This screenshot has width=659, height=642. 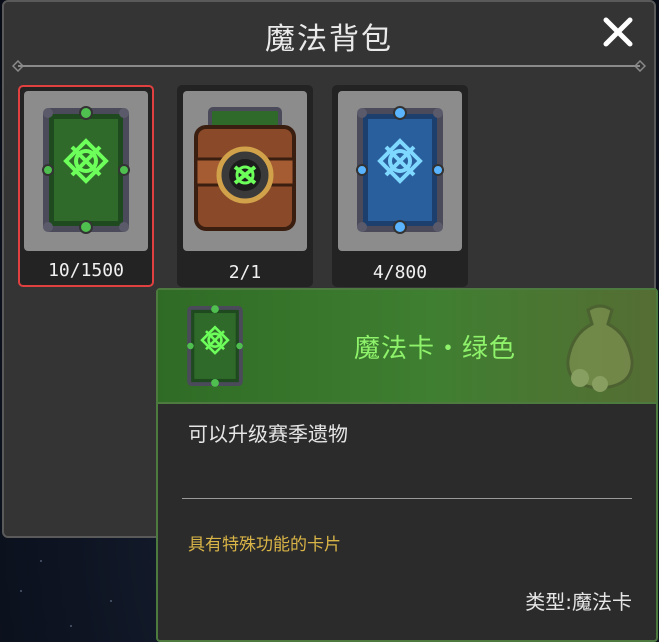 What do you see at coordinates (600, 348) in the screenshot?
I see `money-bag-icon` at bounding box center [600, 348].